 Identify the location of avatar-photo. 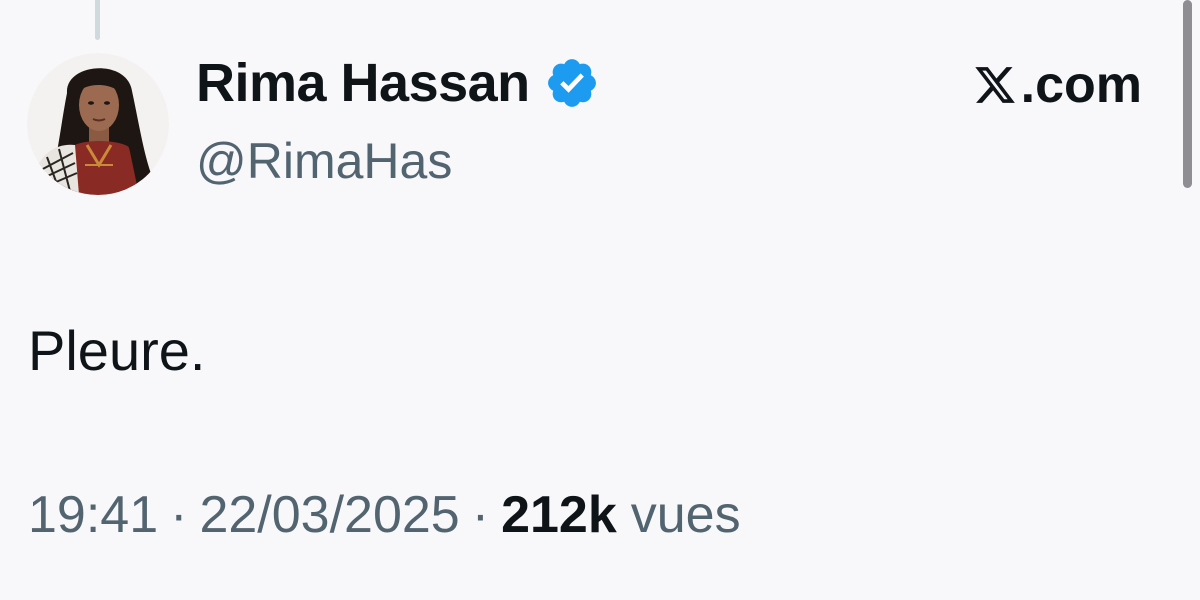
(98, 124).